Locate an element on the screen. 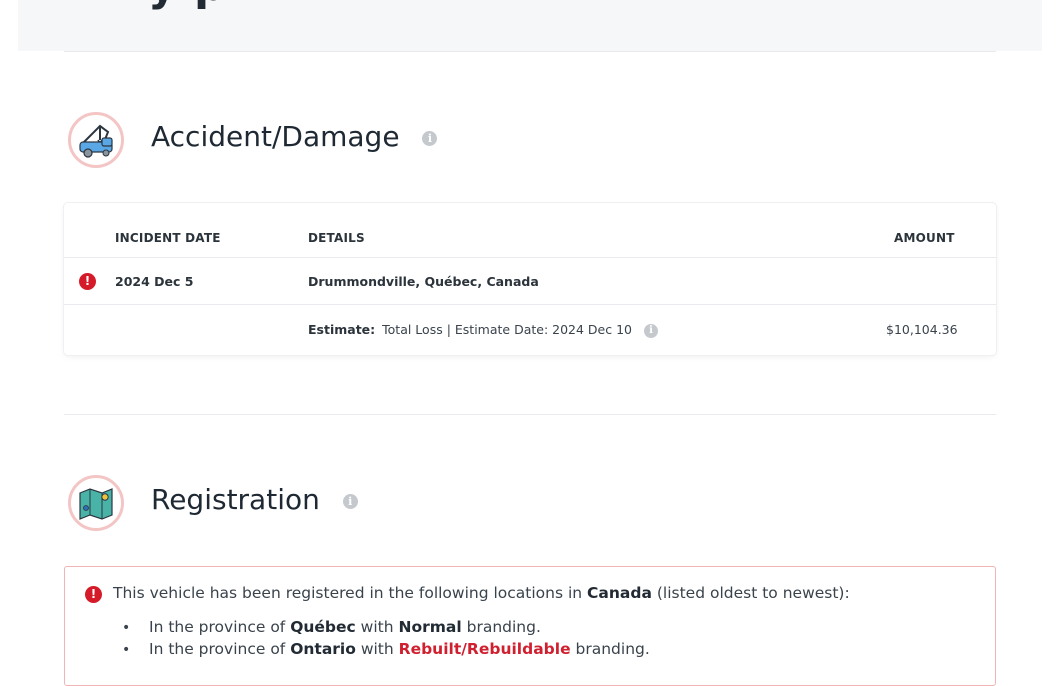 Image resolution: width=1056 pixels, height=686 pixels. accident-section-header: Accident/Damage i is located at coordinates (530, 147).